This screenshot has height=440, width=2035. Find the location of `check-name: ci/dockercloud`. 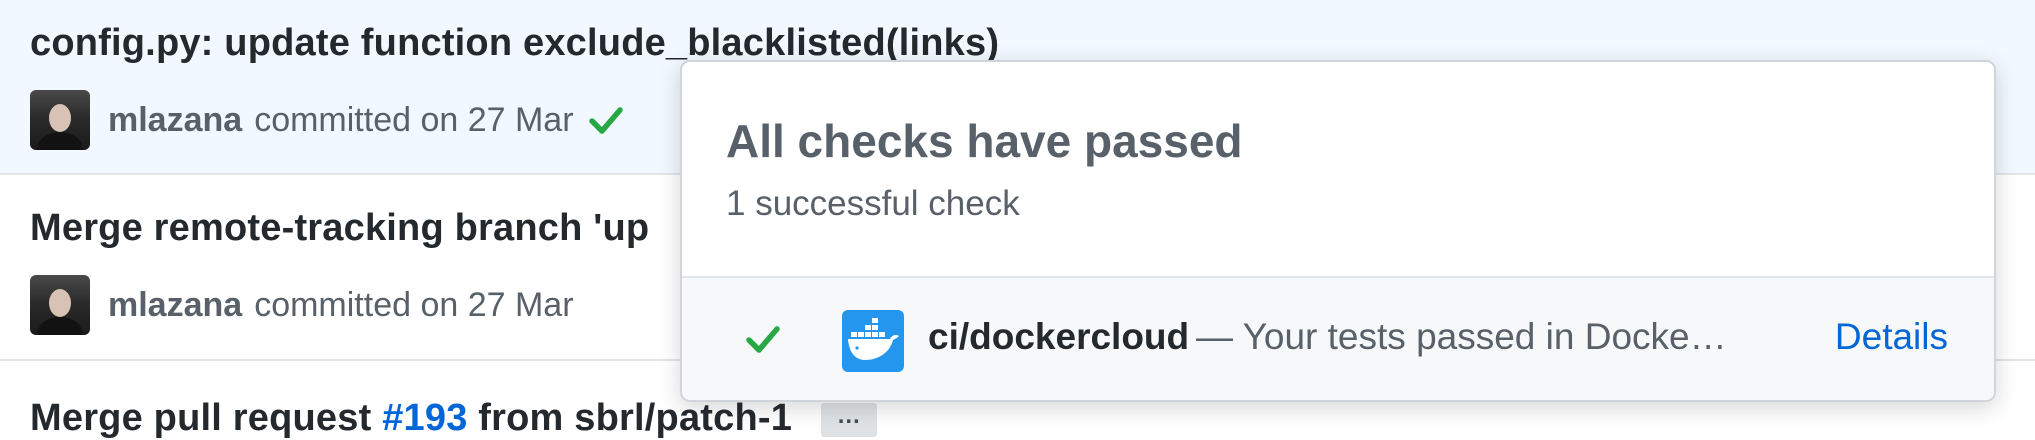

check-name: ci/dockercloud is located at coordinates (1059, 336).